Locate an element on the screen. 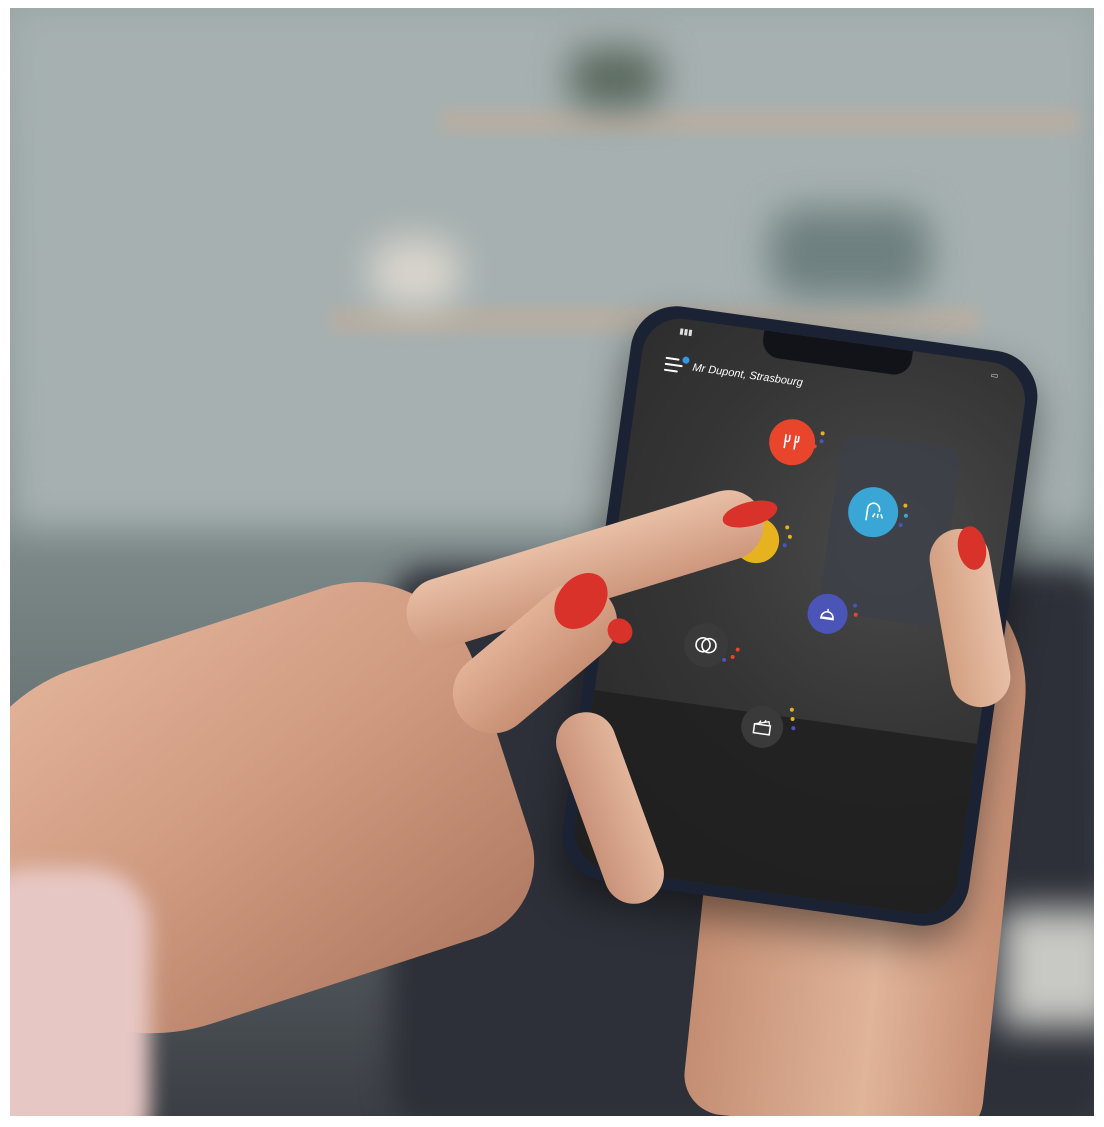 This screenshot has height=1127, width=1104. bell-icon is located at coordinates (826, 614).